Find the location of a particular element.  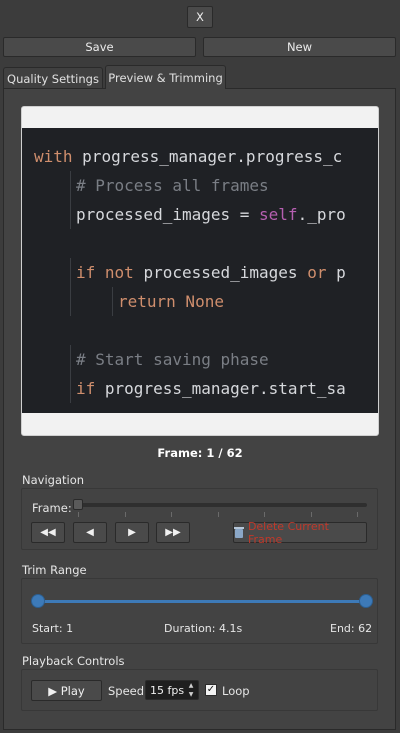

loop-label: Loop is located at coordinates (236, 691).